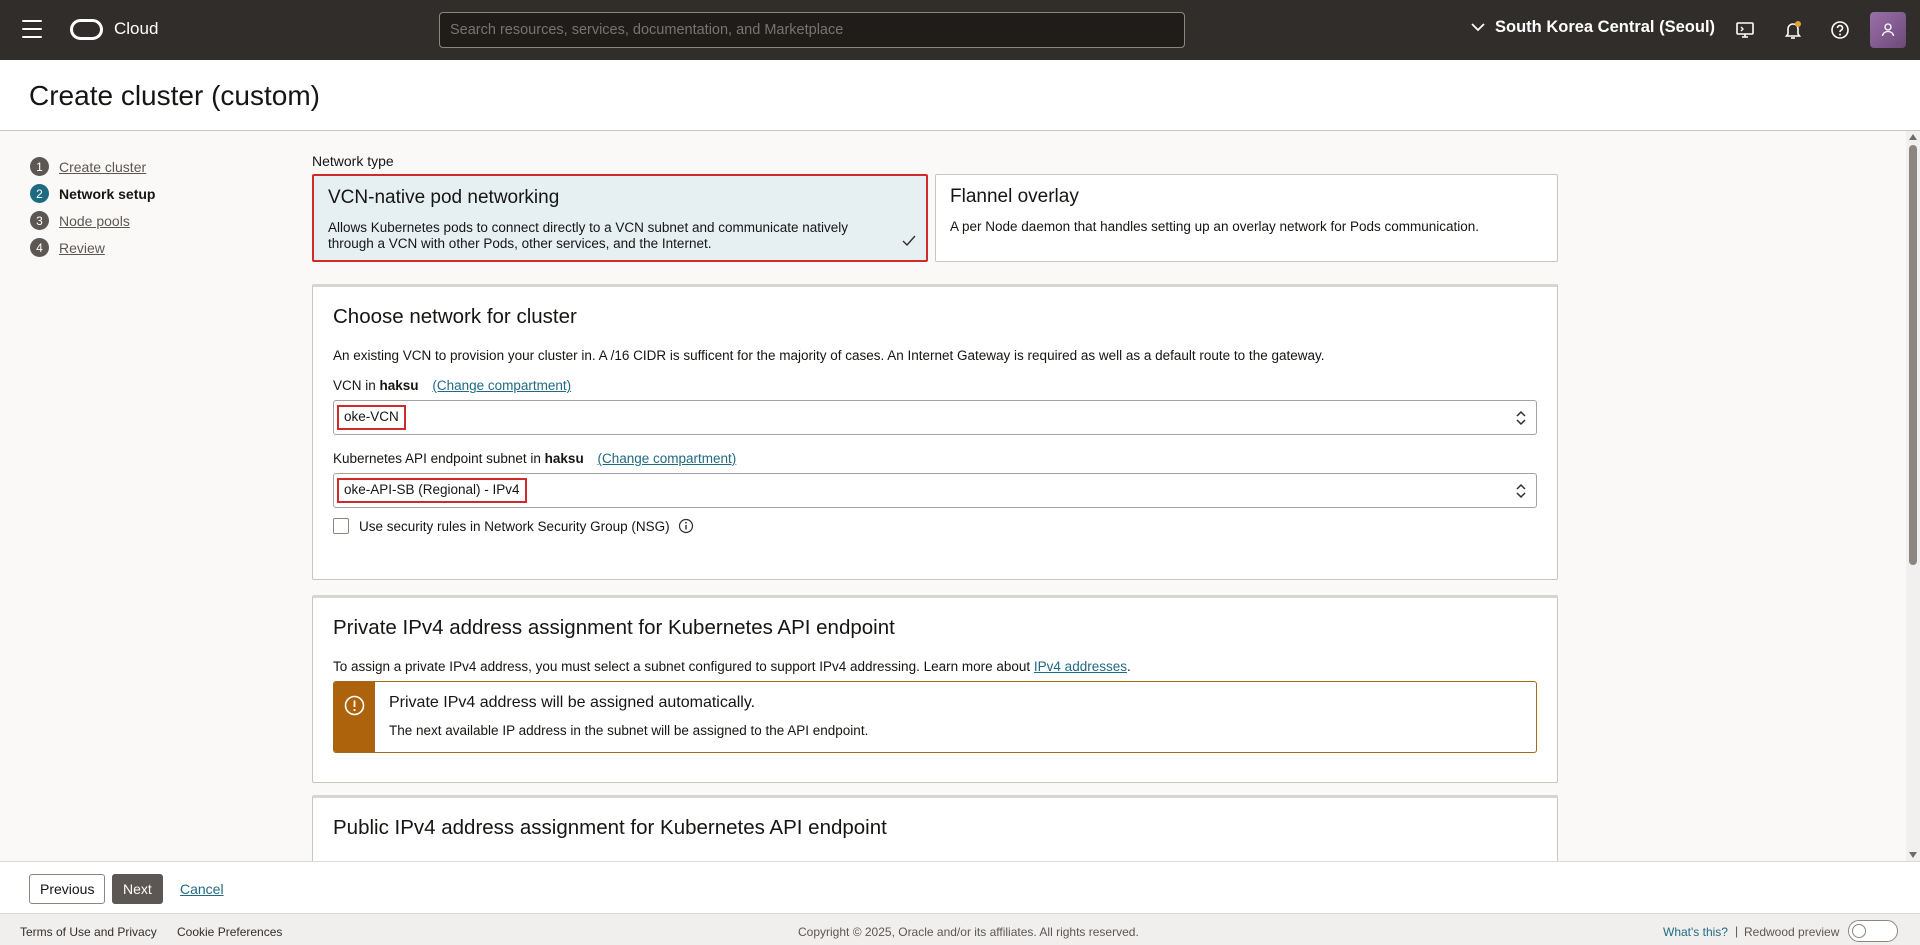 Image resolution: width=1920 pixels, height=945 pixels. I want to click on user-avatar, so click(1888, 30).